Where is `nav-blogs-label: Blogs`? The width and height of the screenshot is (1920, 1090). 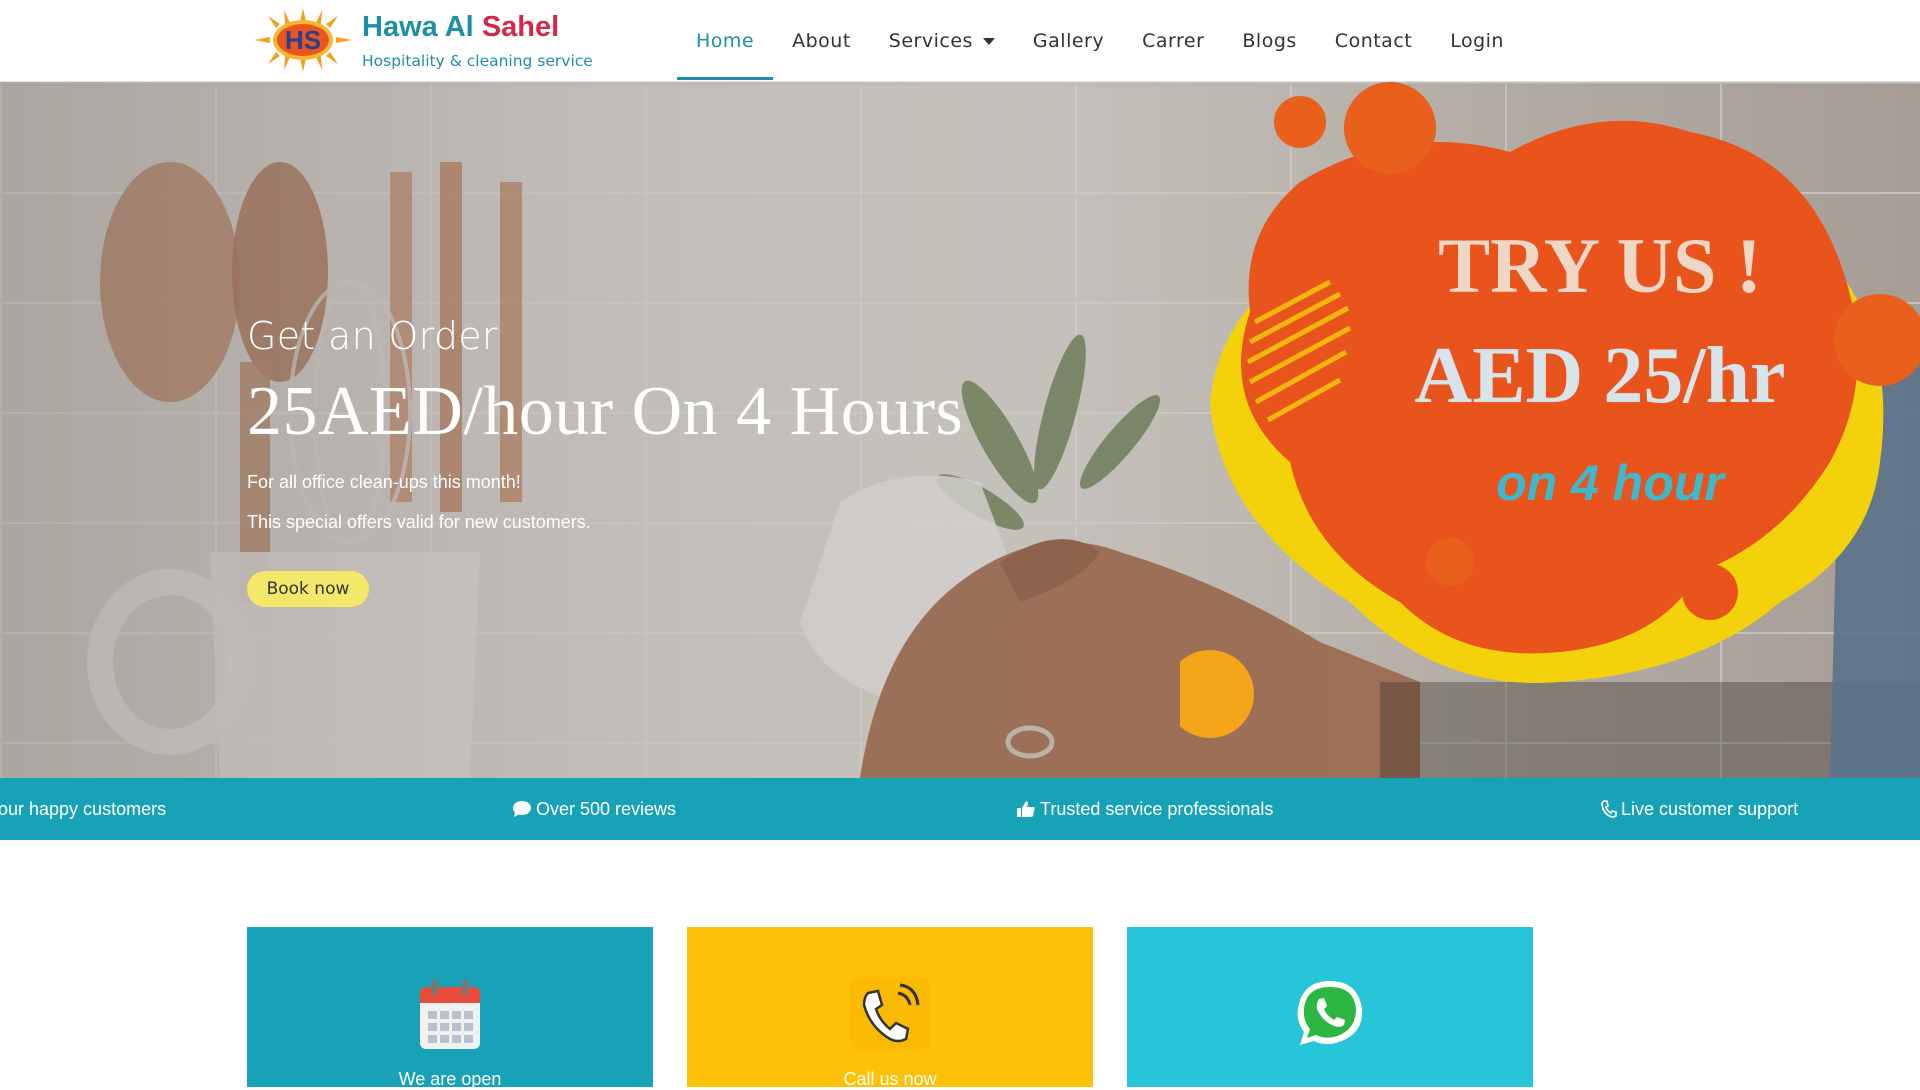
nav-blogs-label: Blogs is located at coordinates (1269, 41).